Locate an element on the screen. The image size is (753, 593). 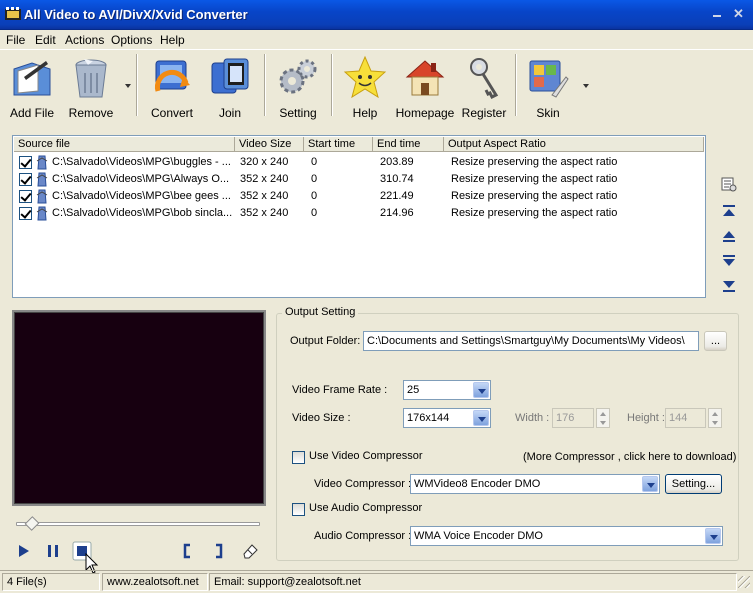
row-video-size: 320 x 240 is located at coordinates (264, 162).